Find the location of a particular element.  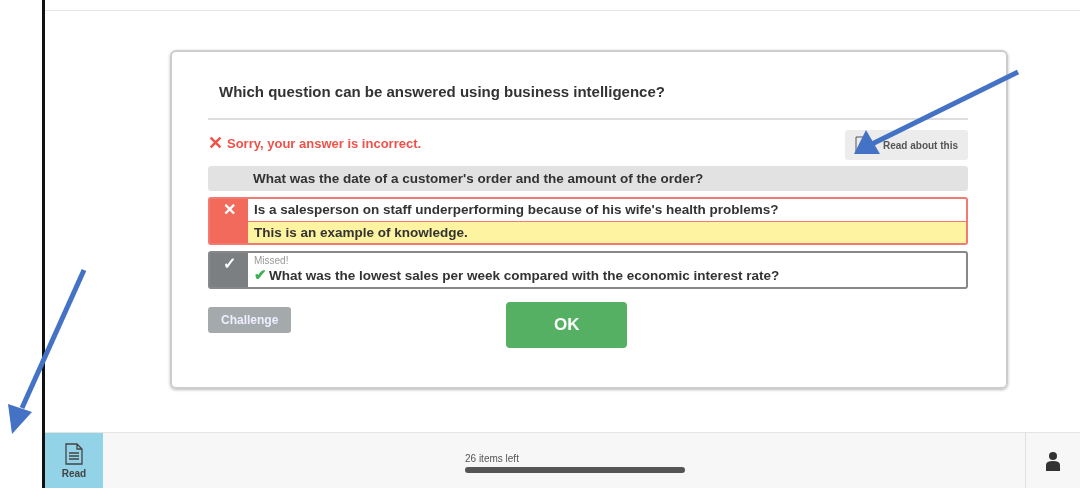

answer-option: ✕ Is a salesperson on staff underperforming because of his wife's health problems? This is an example of knowledge. is located at coordinates (588, 221).